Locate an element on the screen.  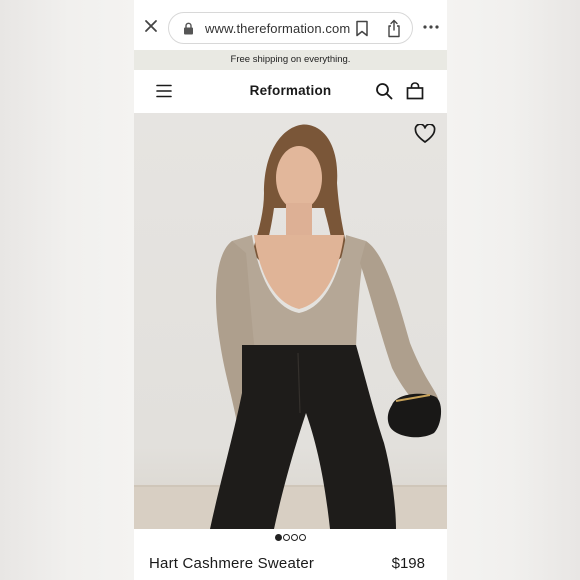
product-price: $198 is located at coordinates (408, 563).